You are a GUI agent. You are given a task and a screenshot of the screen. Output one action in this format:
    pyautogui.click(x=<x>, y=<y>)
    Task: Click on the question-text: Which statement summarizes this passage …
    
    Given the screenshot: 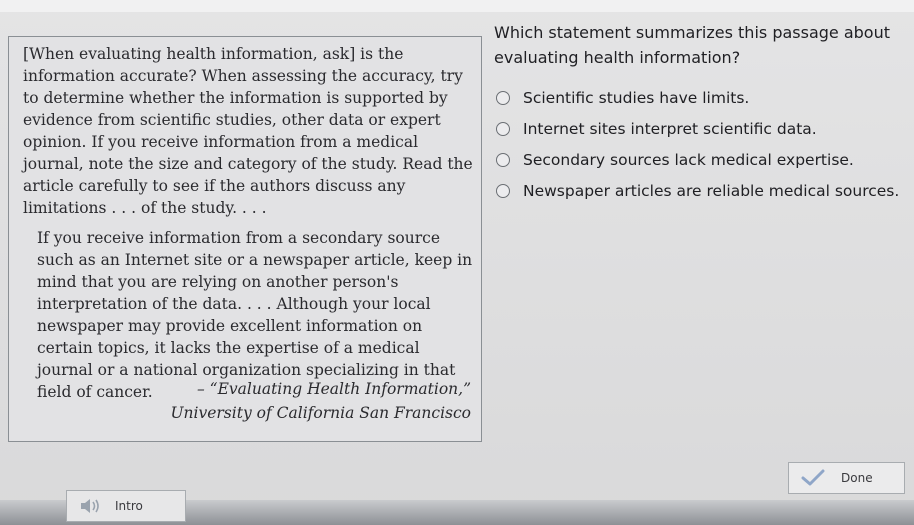 What is the action you would take?
    pyautogui.click(x=692, y=45)
    